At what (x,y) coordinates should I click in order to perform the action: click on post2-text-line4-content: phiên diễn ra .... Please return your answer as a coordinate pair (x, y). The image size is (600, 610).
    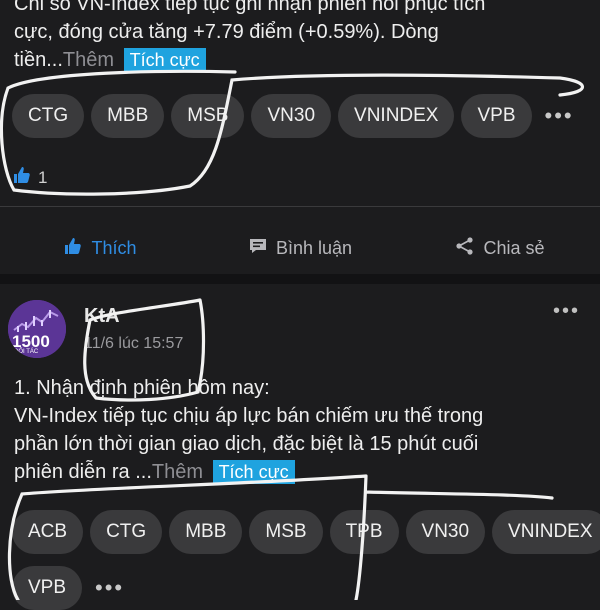
    Looking at the image, I should click on (83, 472).